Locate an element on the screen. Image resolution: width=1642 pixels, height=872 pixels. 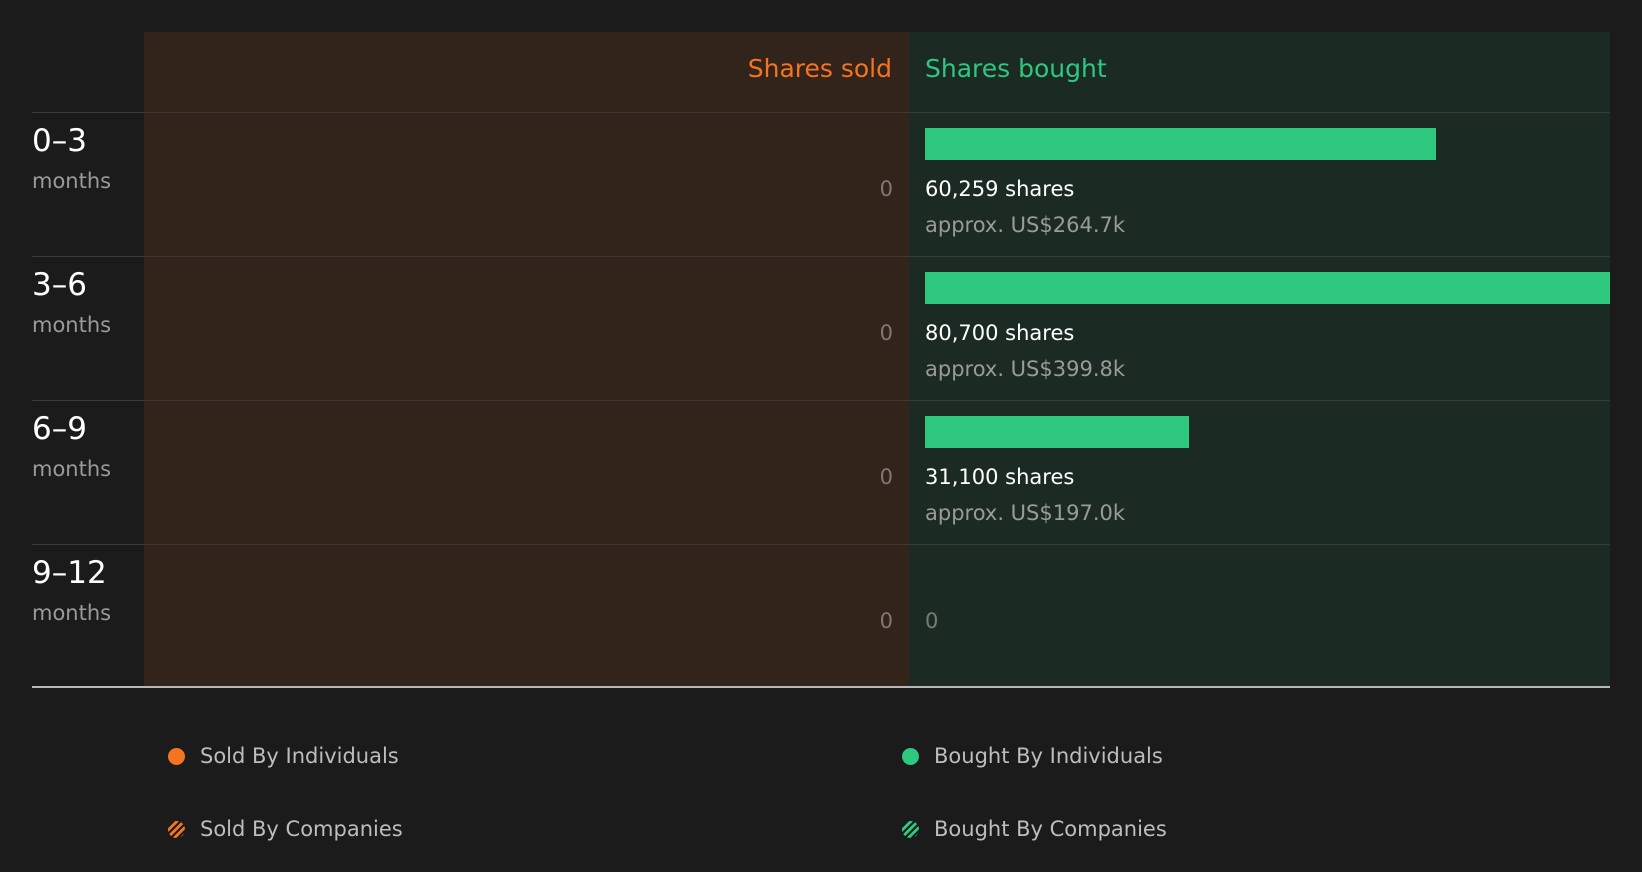
legend-item-bought-by-companies: Bought By Companies is located at coordinates (1034, 829).